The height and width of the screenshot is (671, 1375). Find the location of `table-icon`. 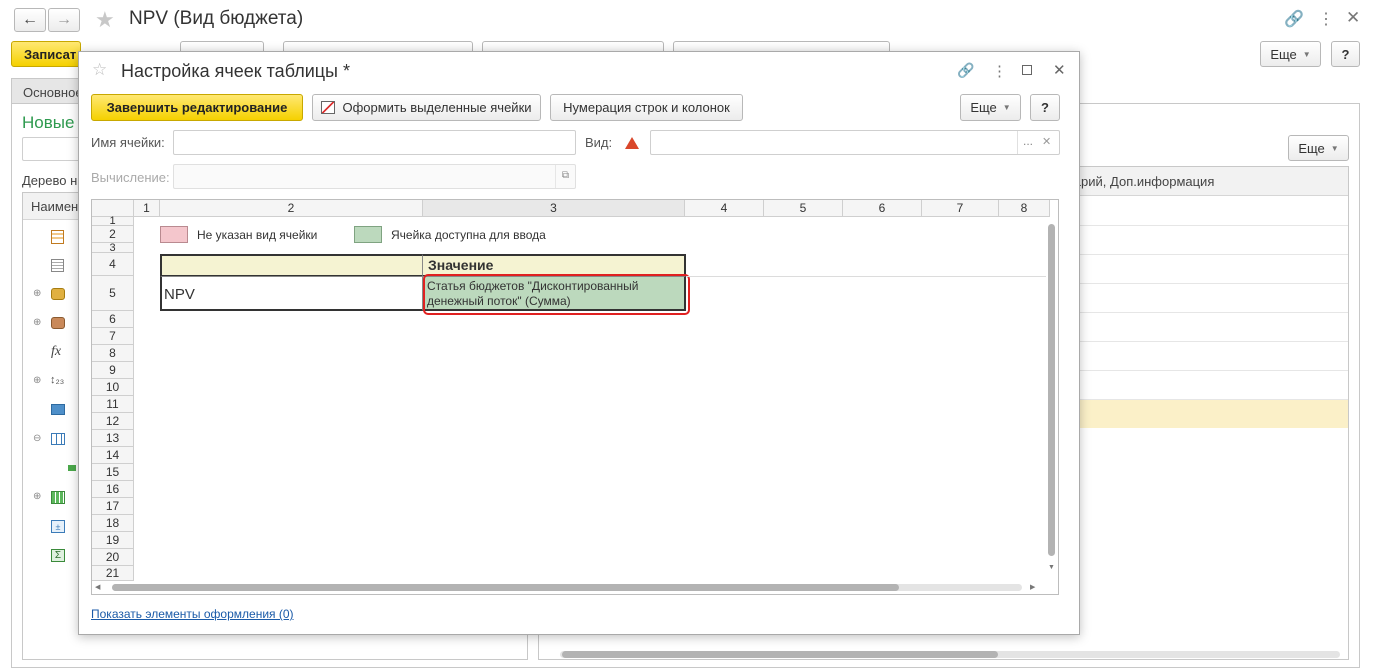

table-icon is located at coordinates (58, 439).